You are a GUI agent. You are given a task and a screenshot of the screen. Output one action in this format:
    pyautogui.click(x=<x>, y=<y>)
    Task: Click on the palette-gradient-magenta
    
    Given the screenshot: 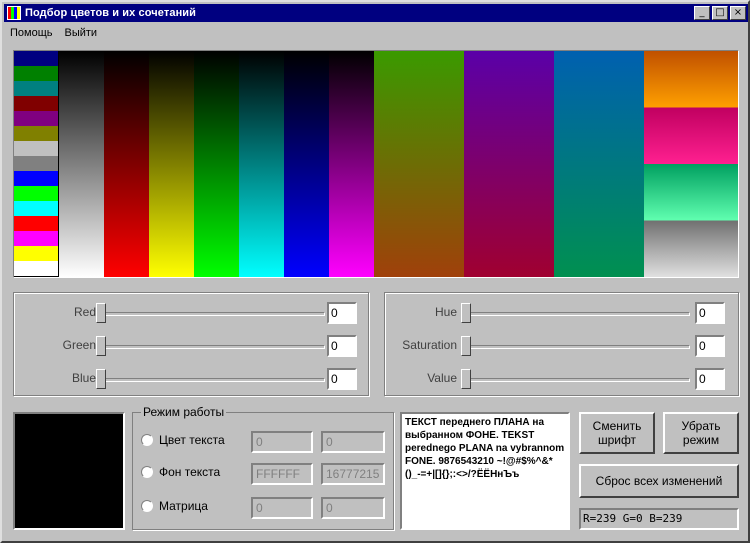 What is the action you would take?
    pyautogui.click(x=351, y=164)
    